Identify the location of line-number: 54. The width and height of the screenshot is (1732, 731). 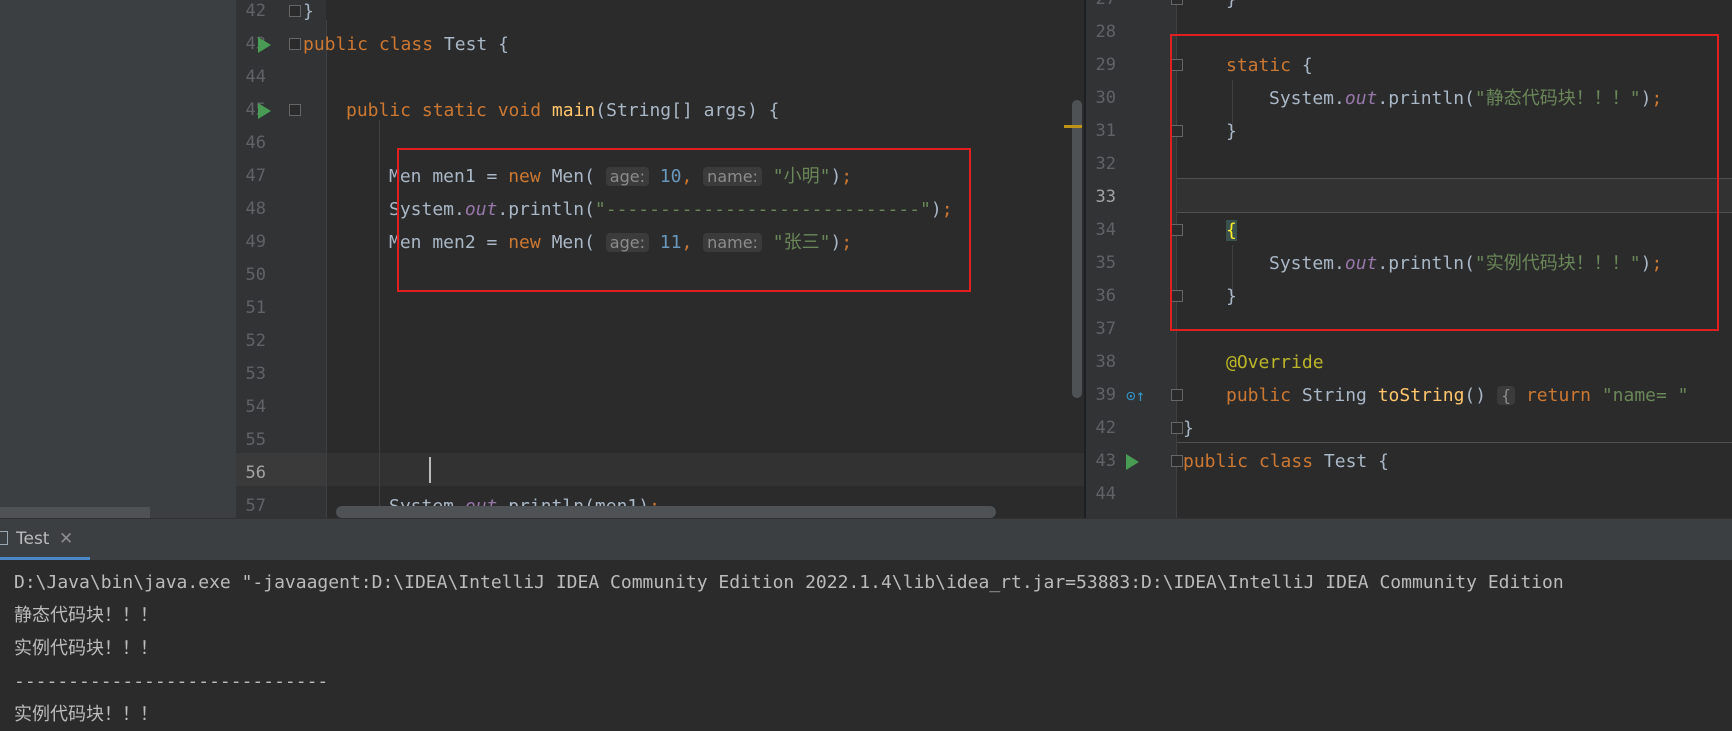
(255, 407).